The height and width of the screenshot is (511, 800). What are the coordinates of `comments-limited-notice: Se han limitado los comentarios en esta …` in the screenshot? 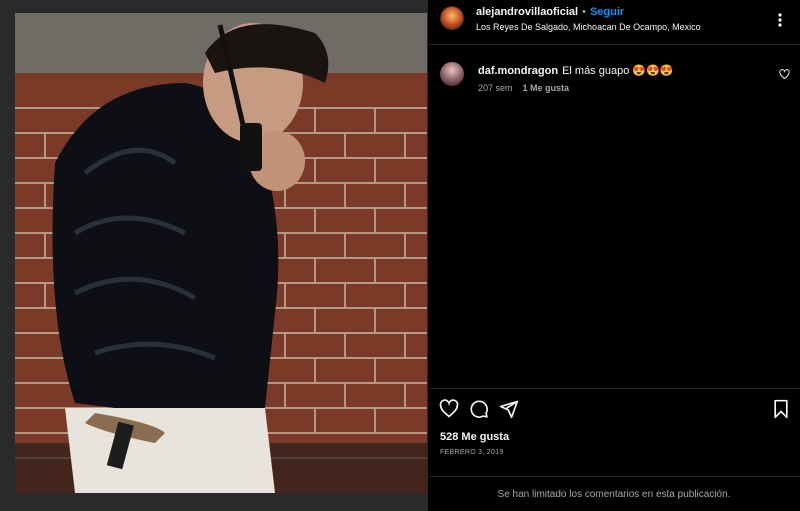 It's located at (614, 493).